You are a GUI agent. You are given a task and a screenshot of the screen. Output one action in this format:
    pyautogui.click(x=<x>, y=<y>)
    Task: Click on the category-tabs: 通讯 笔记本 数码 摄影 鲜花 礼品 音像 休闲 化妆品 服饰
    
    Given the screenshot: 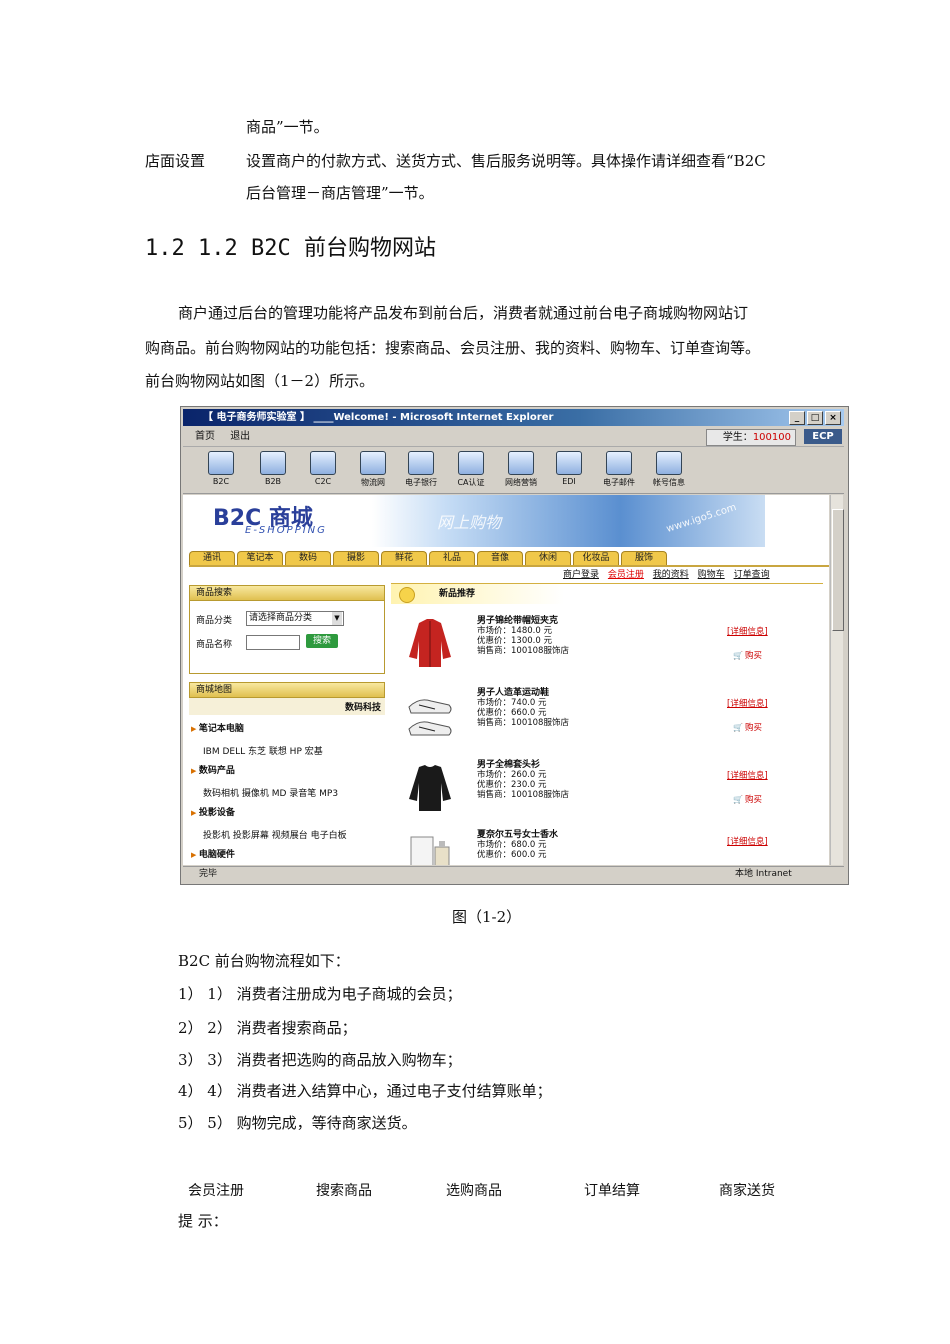 What is the action you would take?
    pyautogui.click(x=509, y=559)
    